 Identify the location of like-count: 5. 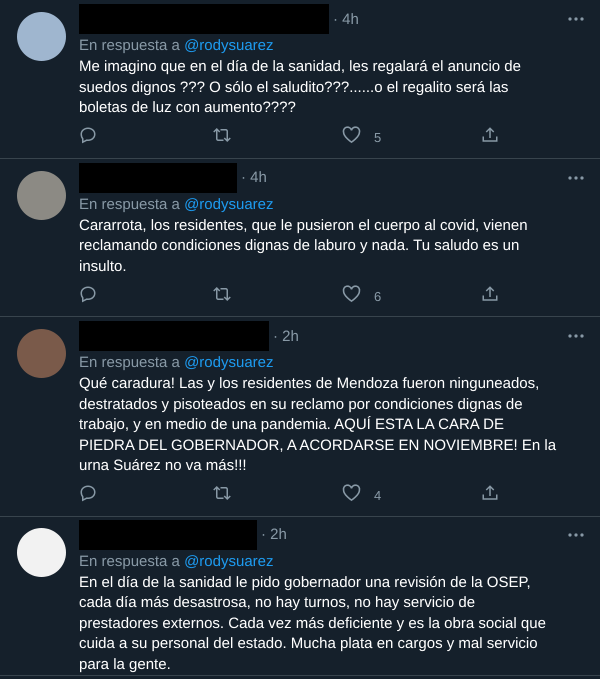
(378, 137).